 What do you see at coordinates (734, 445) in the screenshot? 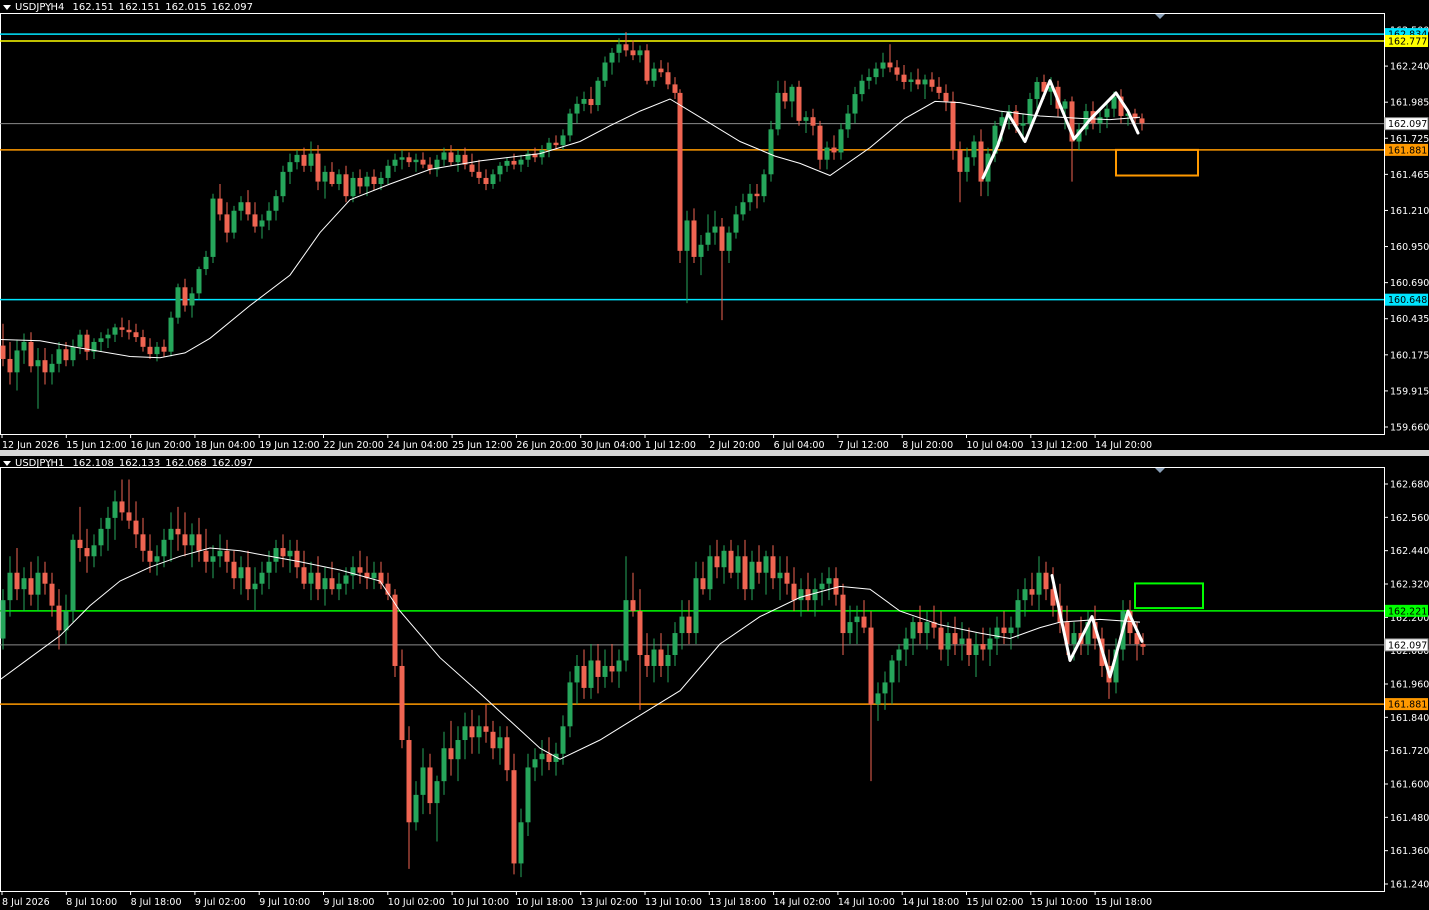
I see `c0-x-tick-label: 2 Jul 20:00` at bounding box center [734, 445].